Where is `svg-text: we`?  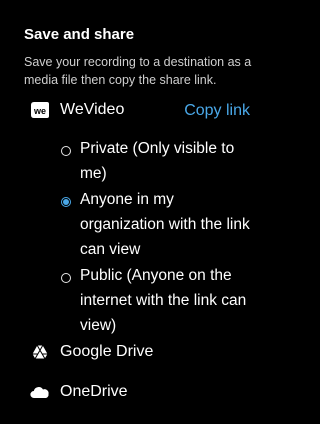 svg-text: we is located at coordinates (39, 111).